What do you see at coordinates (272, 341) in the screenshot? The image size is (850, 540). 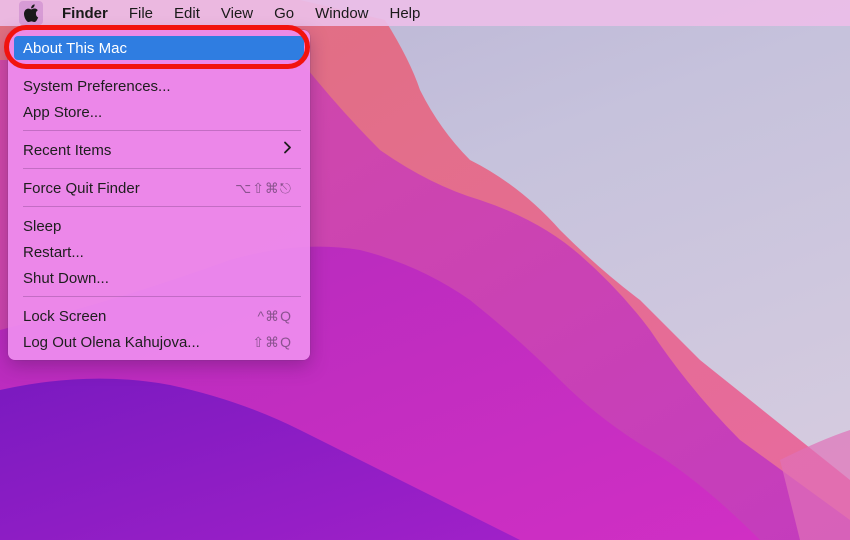 I see `keyboard-shortcut: ⇧⌘Q` at bounding box center [272, 341].